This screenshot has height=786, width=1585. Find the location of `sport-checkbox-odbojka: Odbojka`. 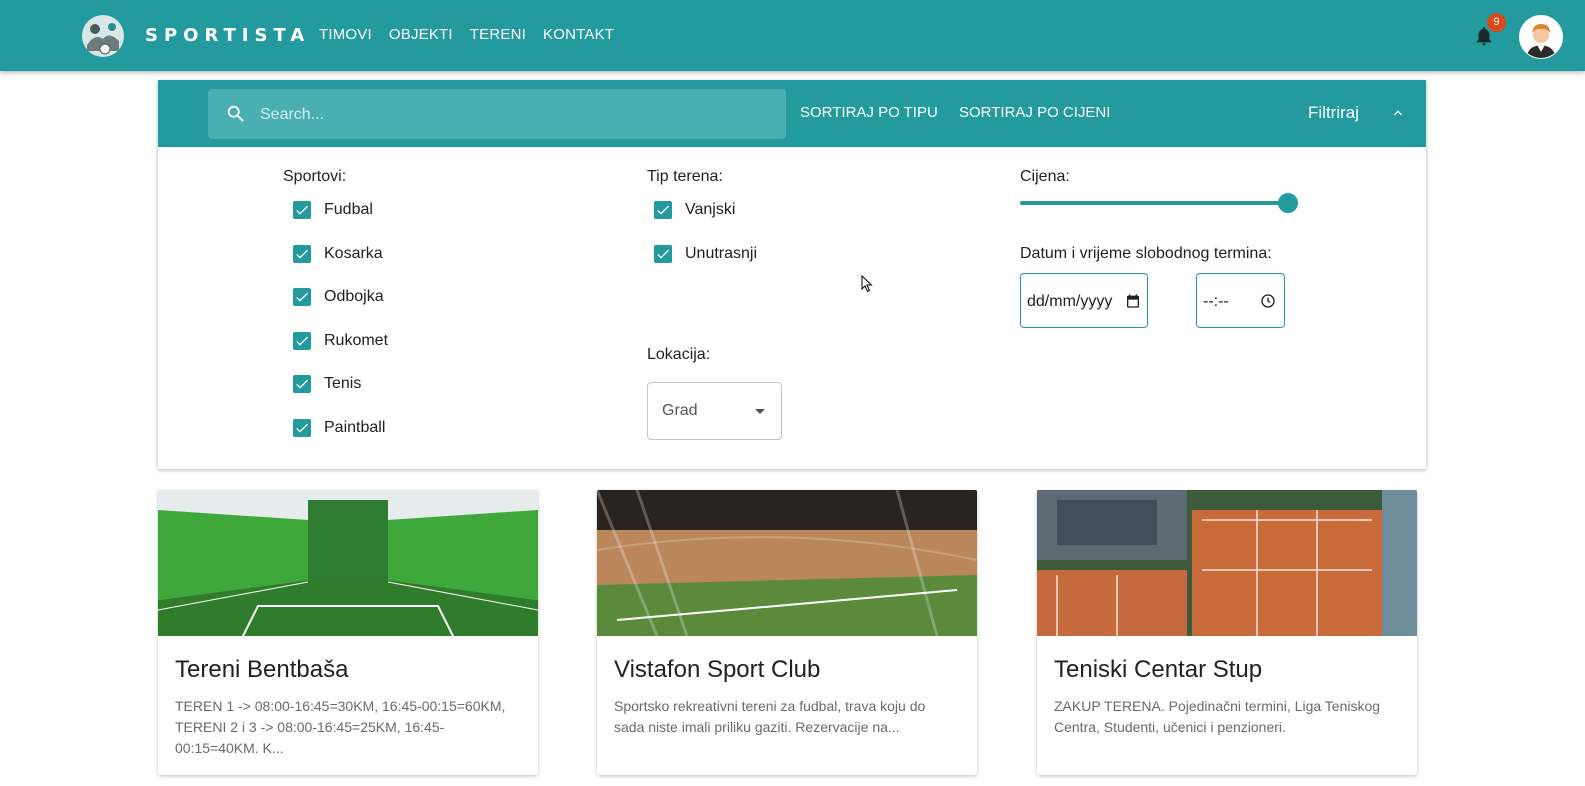

sport-checkbox-odbojka: Odbojka is located at coordinates (338, 297).